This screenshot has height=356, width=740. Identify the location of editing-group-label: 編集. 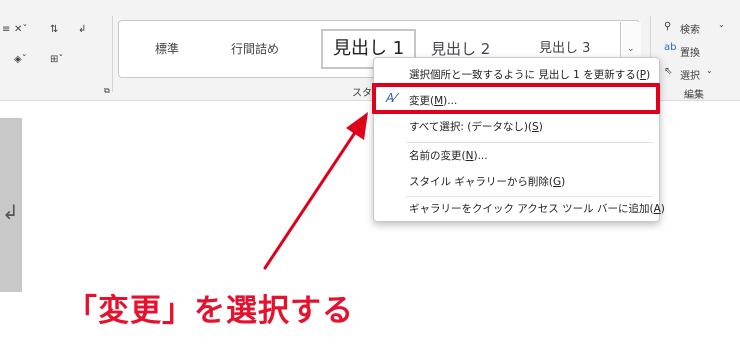
(694, 95).